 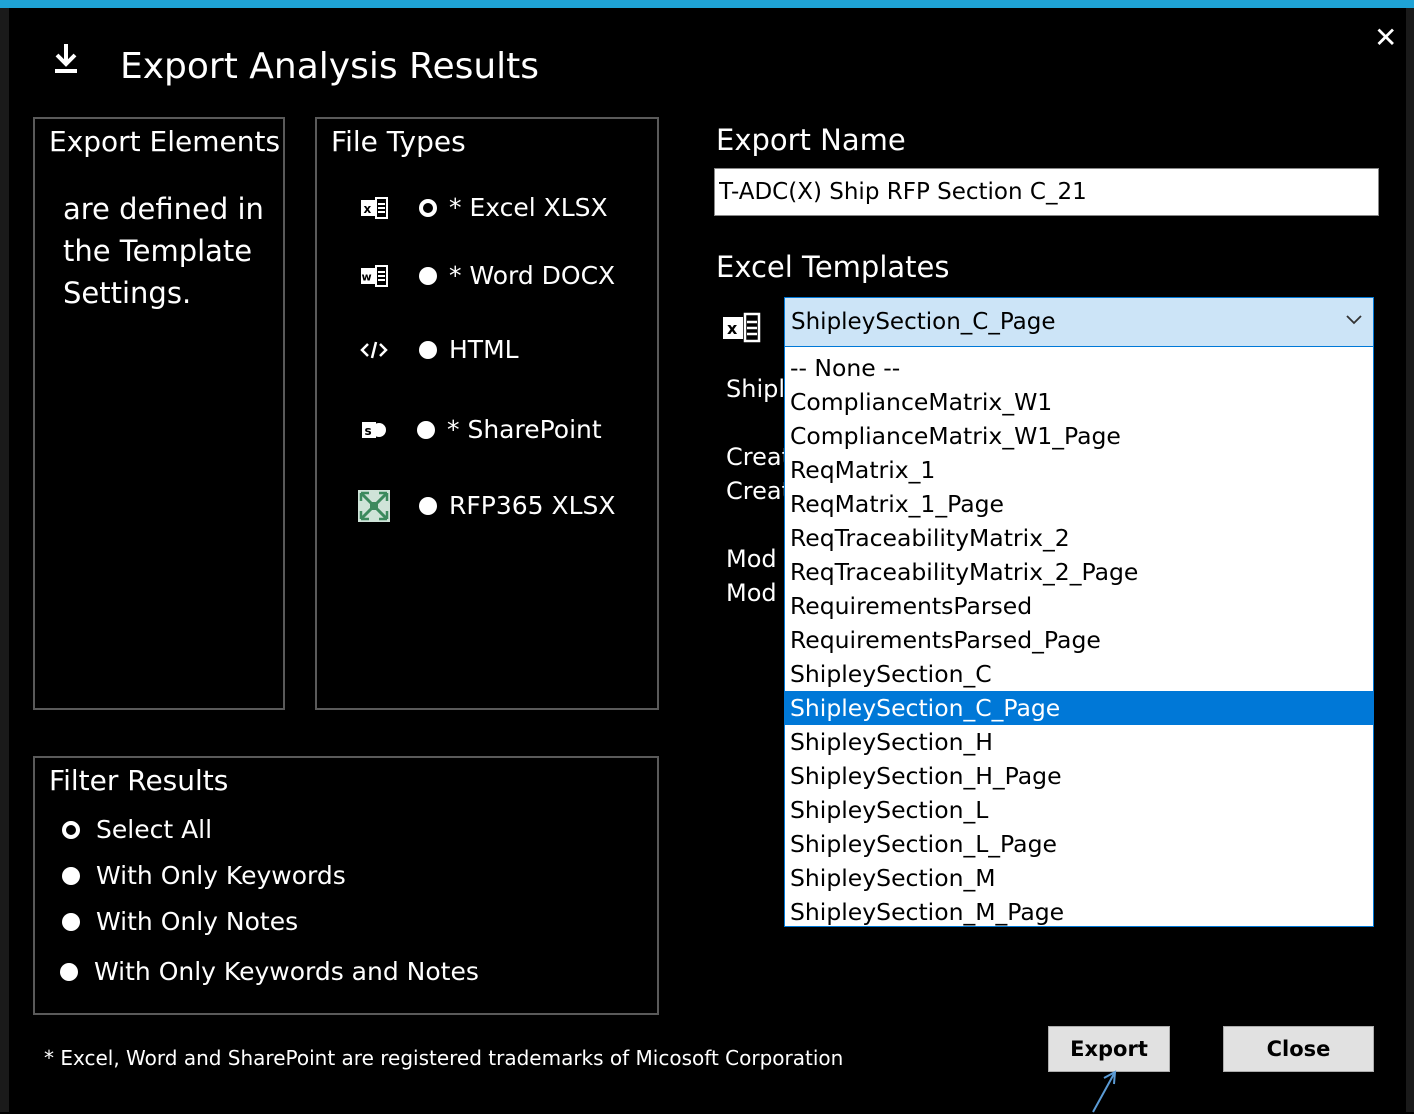 What do you see at coordinates (428, 506) in the screenshot?
I see `rfp365-radio` at bounding box center [428, 506].